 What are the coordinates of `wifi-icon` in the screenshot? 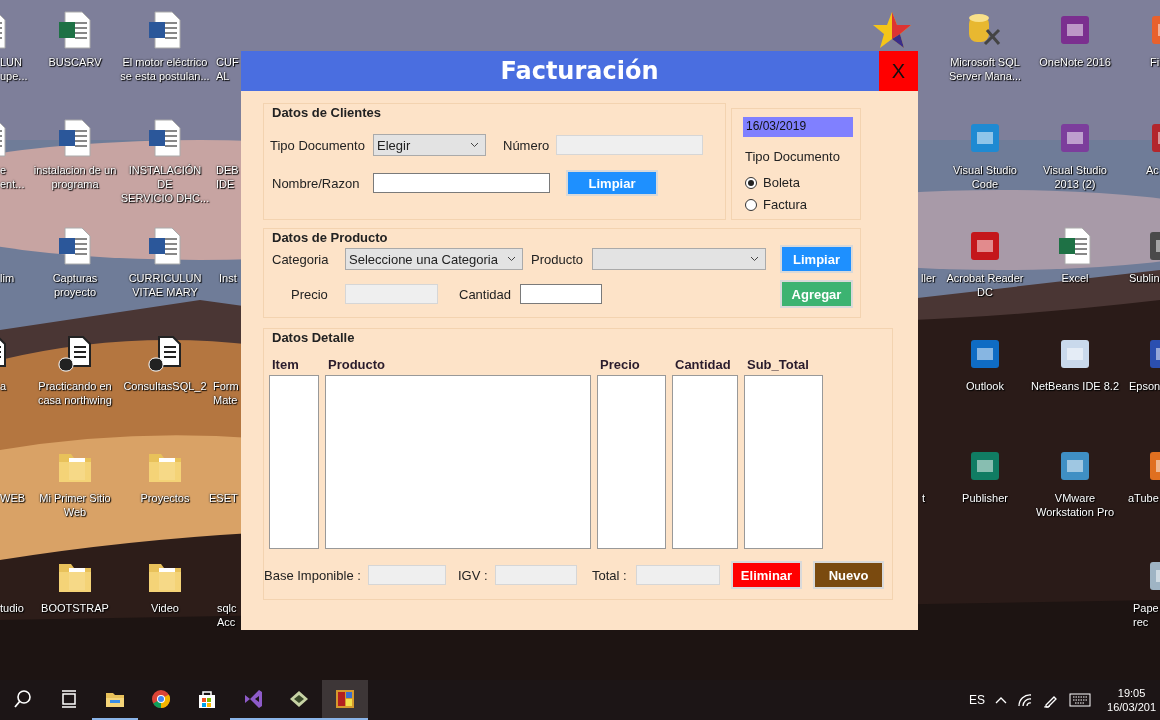 It's located at (1025, 700).